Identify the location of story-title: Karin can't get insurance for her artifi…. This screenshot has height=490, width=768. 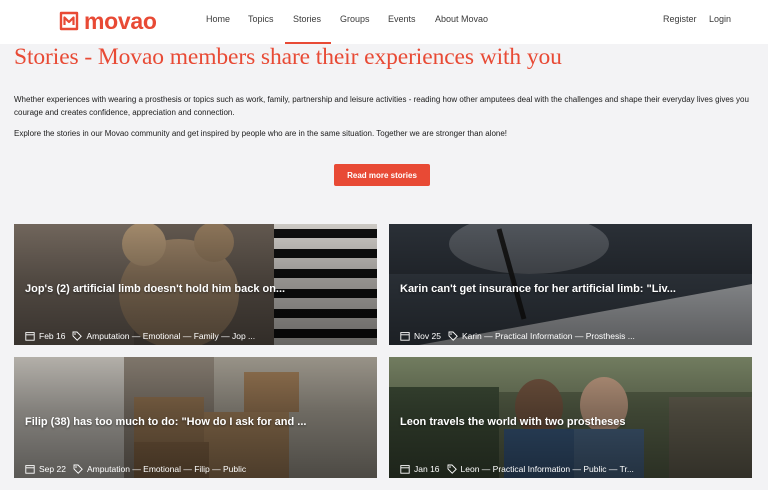
(567, 290).